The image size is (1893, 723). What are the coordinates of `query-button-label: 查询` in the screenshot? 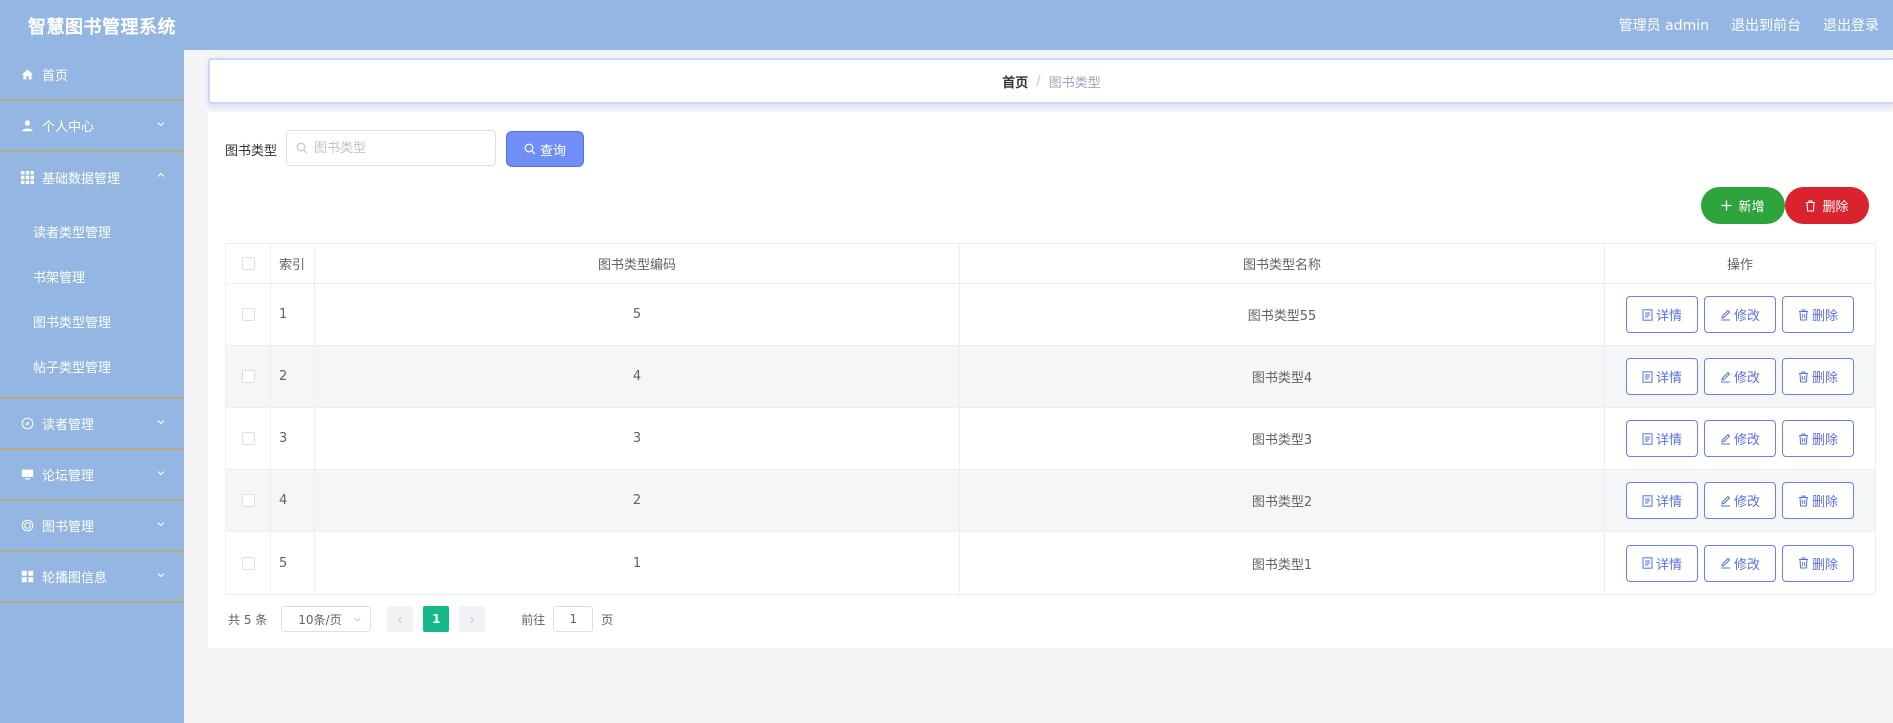 It's located at (552, 151).